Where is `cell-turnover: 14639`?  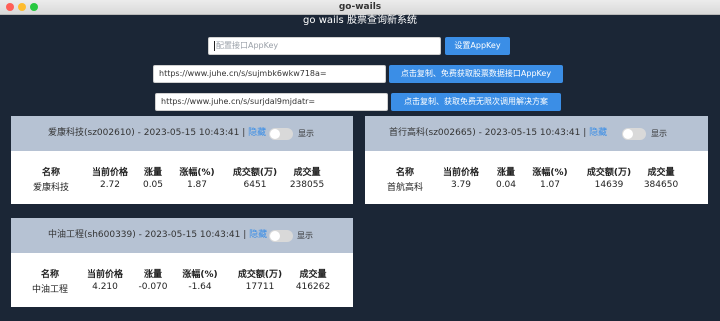 cell-turnover: 14639 is located at coordinates (609, 185).